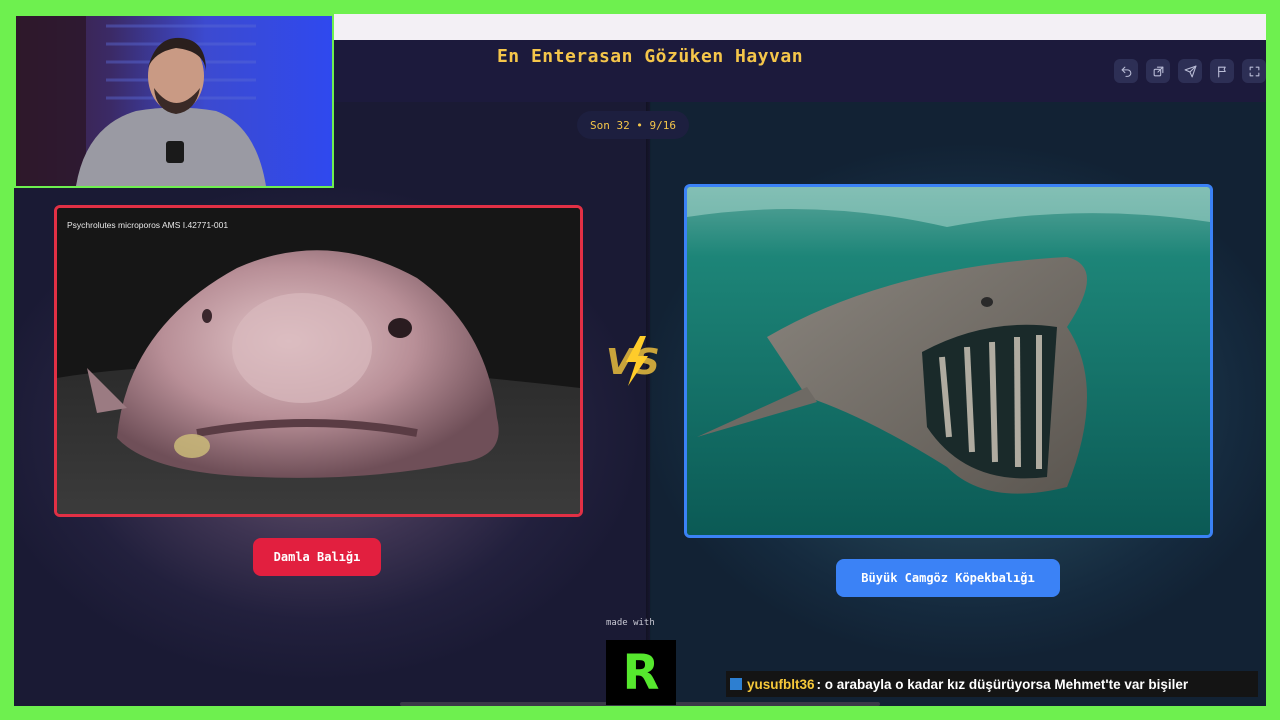  Describe the element at coordinates (317, 557) in the screenshot. I see `choose-left-button: Damla Balığı` at that location.